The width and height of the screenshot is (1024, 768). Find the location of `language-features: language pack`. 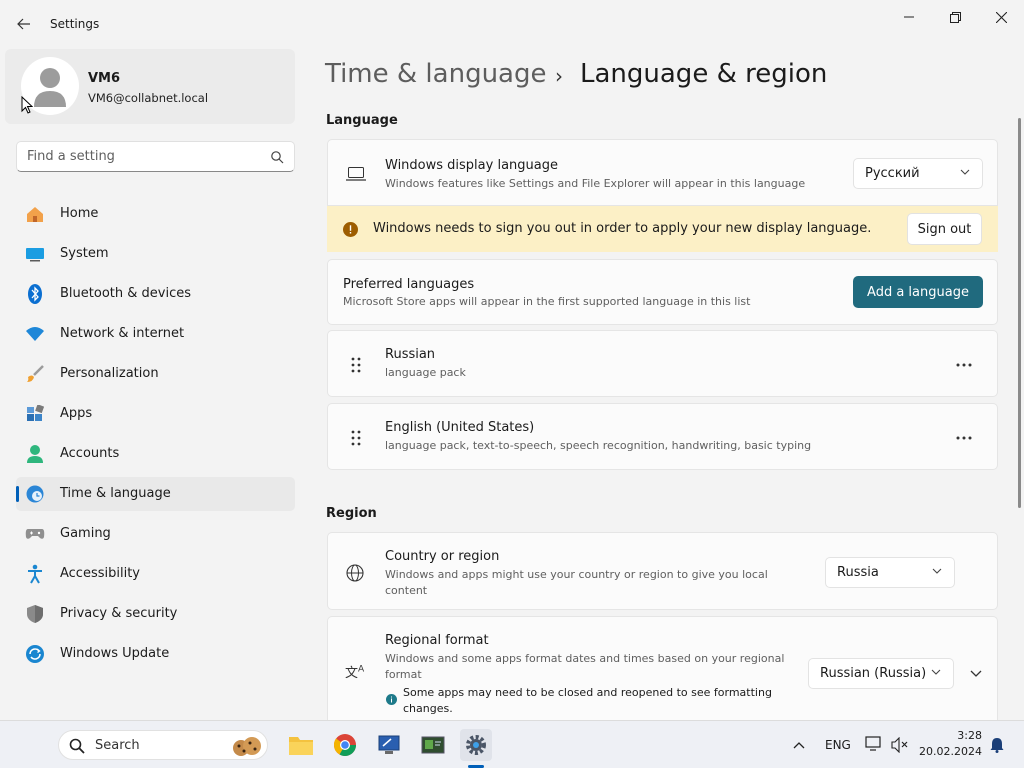

language-features: language pack is located at coordinates (425, 372).